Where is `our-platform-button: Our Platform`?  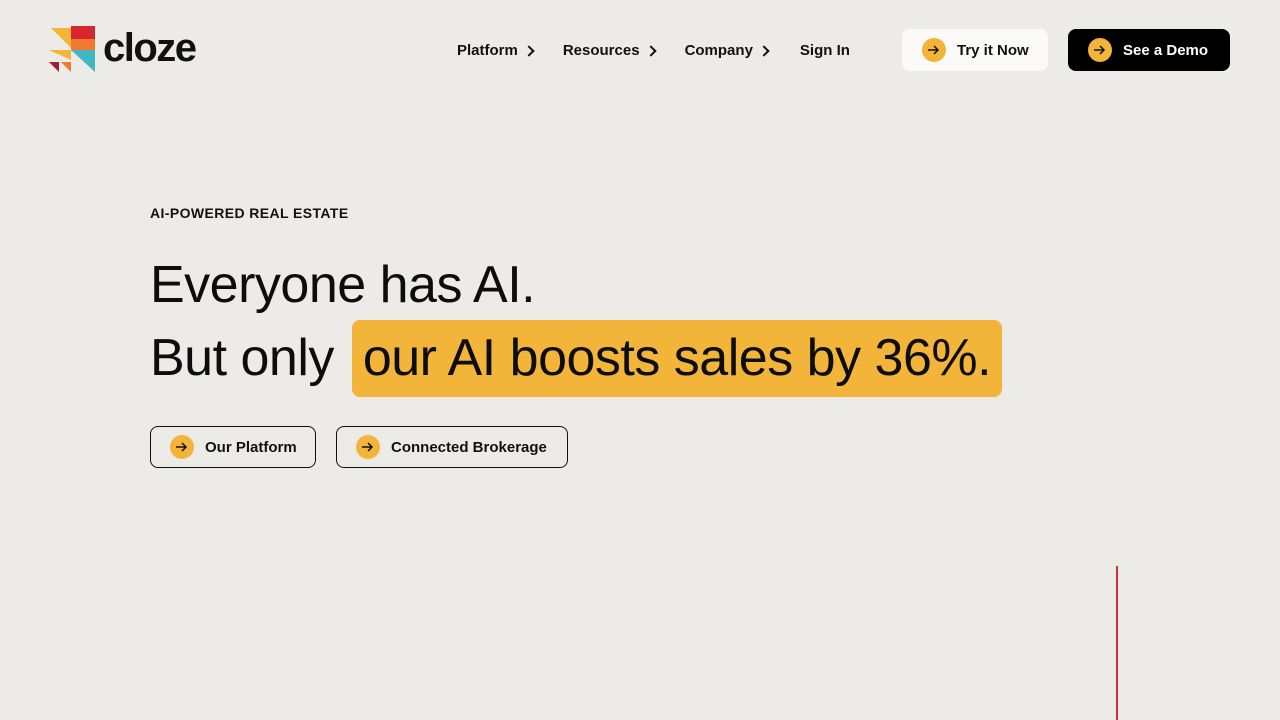 our-platform-button: Our Platform is located at coordinates (233, 447).